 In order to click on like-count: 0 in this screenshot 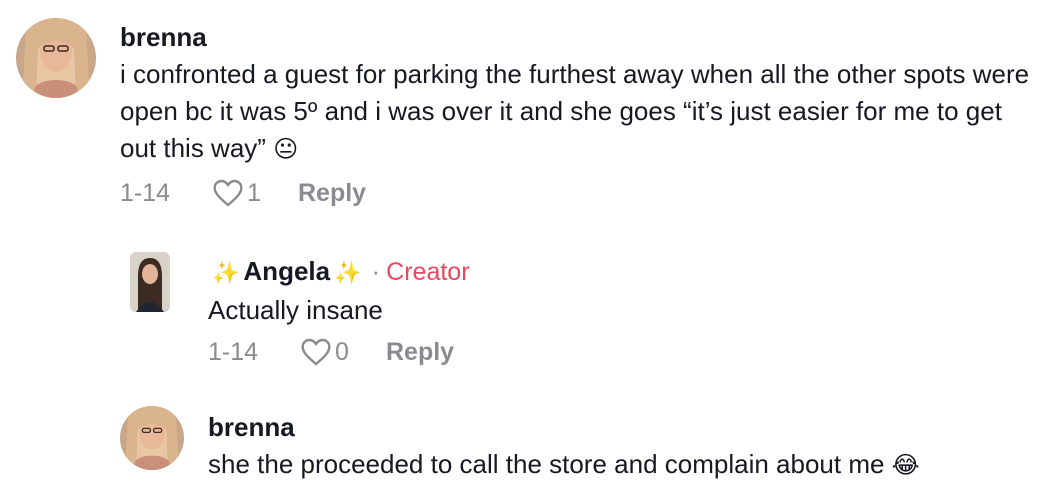, I will do `click(342, 351)`.